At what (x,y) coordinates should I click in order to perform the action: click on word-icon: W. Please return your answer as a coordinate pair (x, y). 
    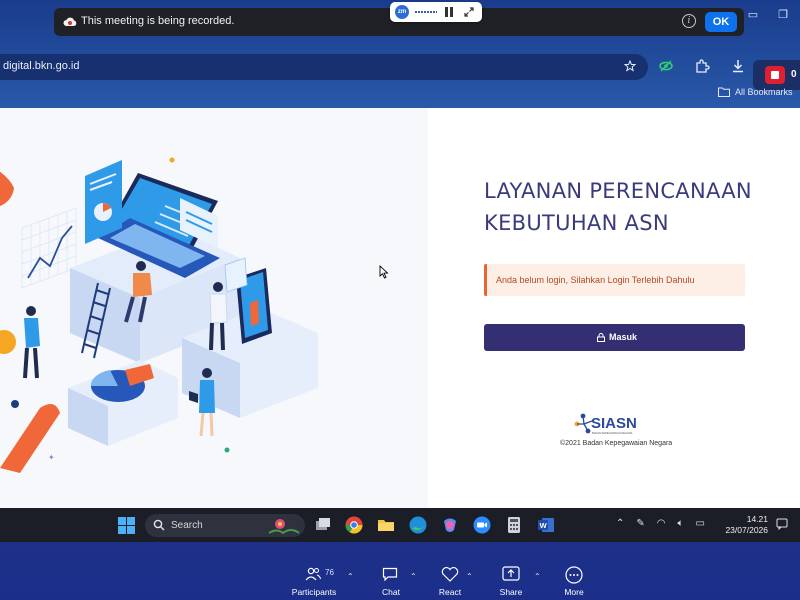
    Looking at the image, I should click on (546, 525).